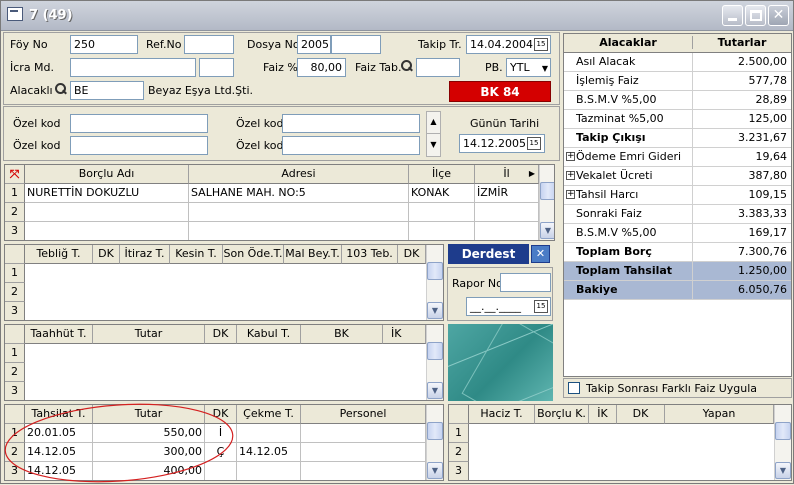  I want to click on ozel-kod-scrollbar: ▲ ▼, so click(433, 134).